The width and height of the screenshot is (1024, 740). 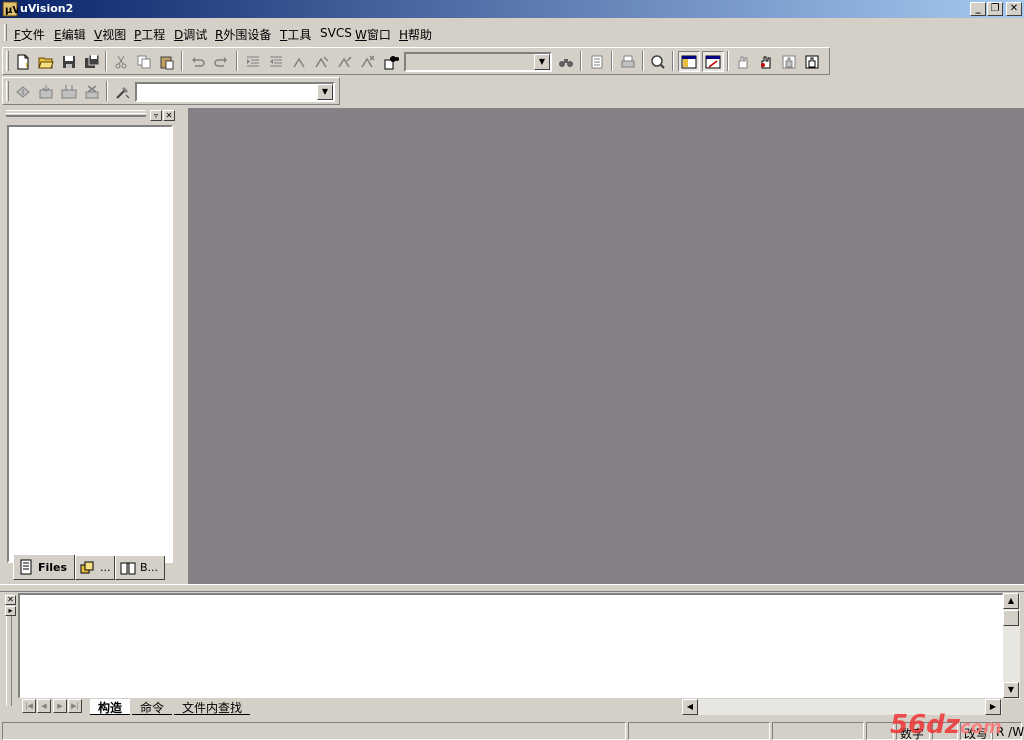 What do you see at coordinates (391, 61) in the screenshot?
I see `find-in-files-icon` at bounding box center [391, 61].